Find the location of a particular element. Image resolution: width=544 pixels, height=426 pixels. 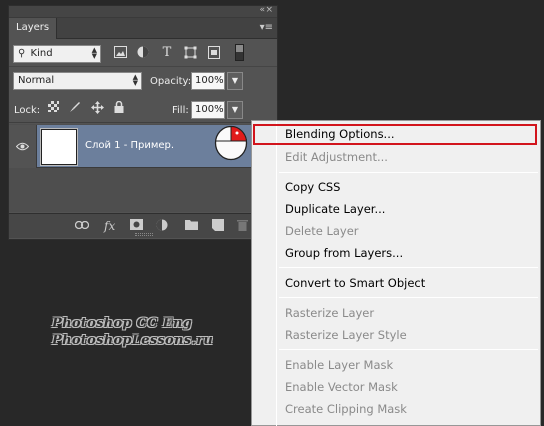

highlight-box is located at coordinates (395, 134).